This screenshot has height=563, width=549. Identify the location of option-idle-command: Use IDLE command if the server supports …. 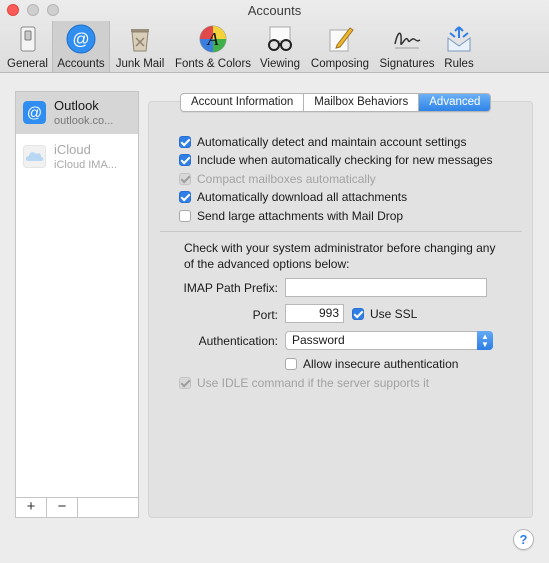
(304, 383).